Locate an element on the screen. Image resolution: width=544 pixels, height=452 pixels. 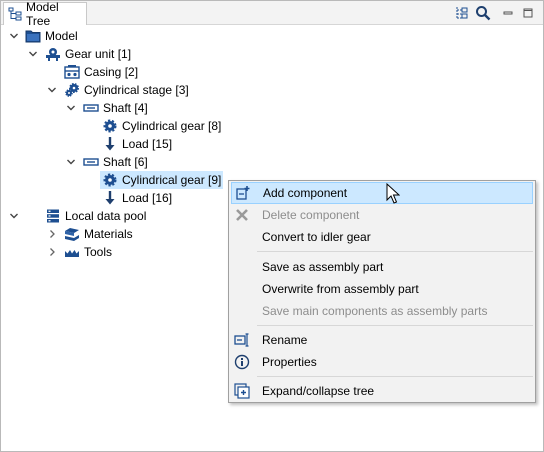
tree-node-model: Model is located at coordinates (51, 36).